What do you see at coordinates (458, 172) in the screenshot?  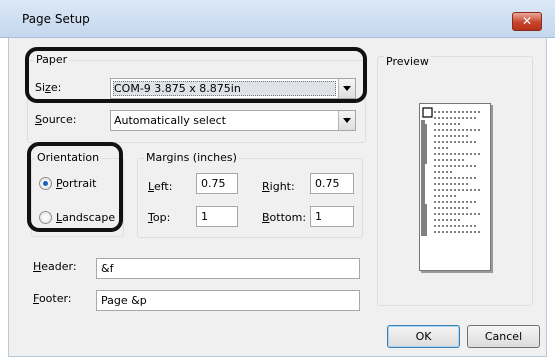 I see `preview-text-lines` at bounding box center [458, 172].